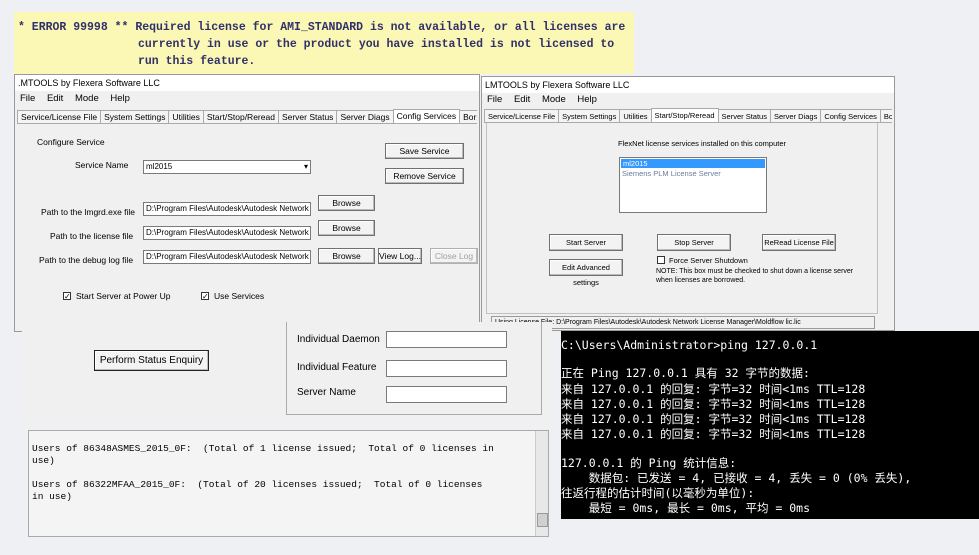 Image resolution: width=979 pixels, height=555 pixels. What do you see at coordinates (649, 463) in the screenshot?
I see `terminal-line: 127.0.0.1 的 Ping 统计信息:` at bounding box center [649, 463].